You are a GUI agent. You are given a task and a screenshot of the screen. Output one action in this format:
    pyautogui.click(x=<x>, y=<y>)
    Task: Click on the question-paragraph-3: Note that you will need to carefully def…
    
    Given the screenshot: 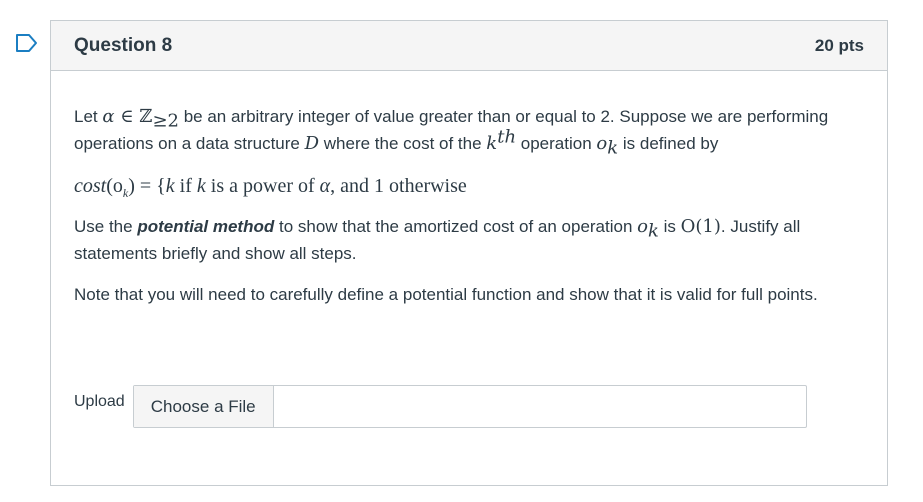 What is the action you would take?
    pyautogui.click(x=446, y=294)
    